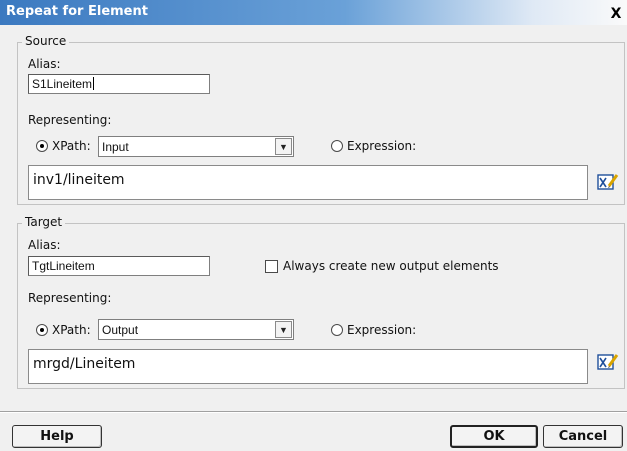  Describe the element at coordinates (71, 330) in the screenshot. I see `target-xpath-label: XPath:` at that location.